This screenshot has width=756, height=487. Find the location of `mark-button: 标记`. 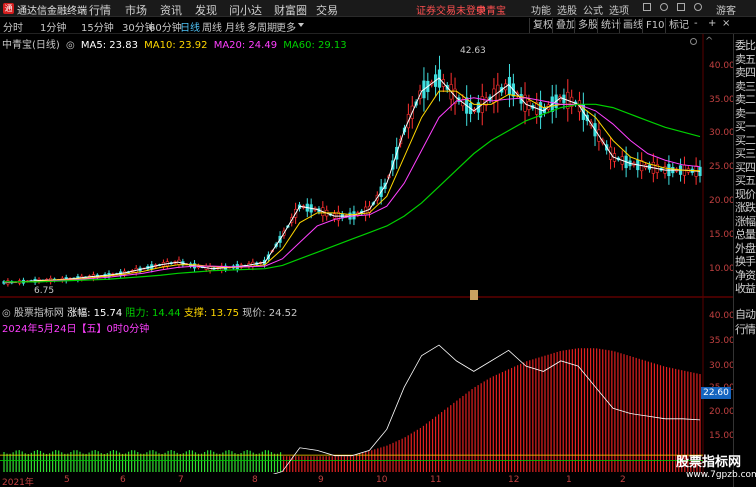

mark-button: 标记 is located at coordinates (678, 25).